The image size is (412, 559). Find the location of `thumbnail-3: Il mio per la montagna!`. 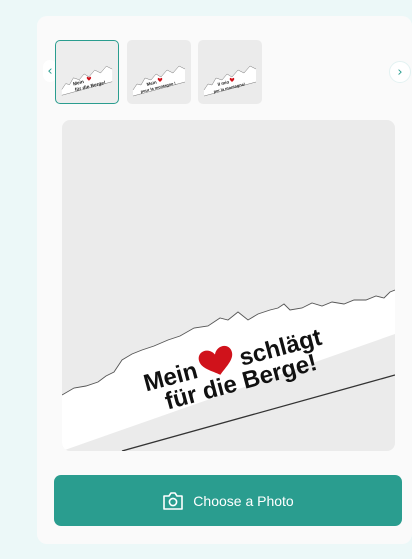

thumbnail-3: Il mio per la montagna! is located at coordinates (230, 72).